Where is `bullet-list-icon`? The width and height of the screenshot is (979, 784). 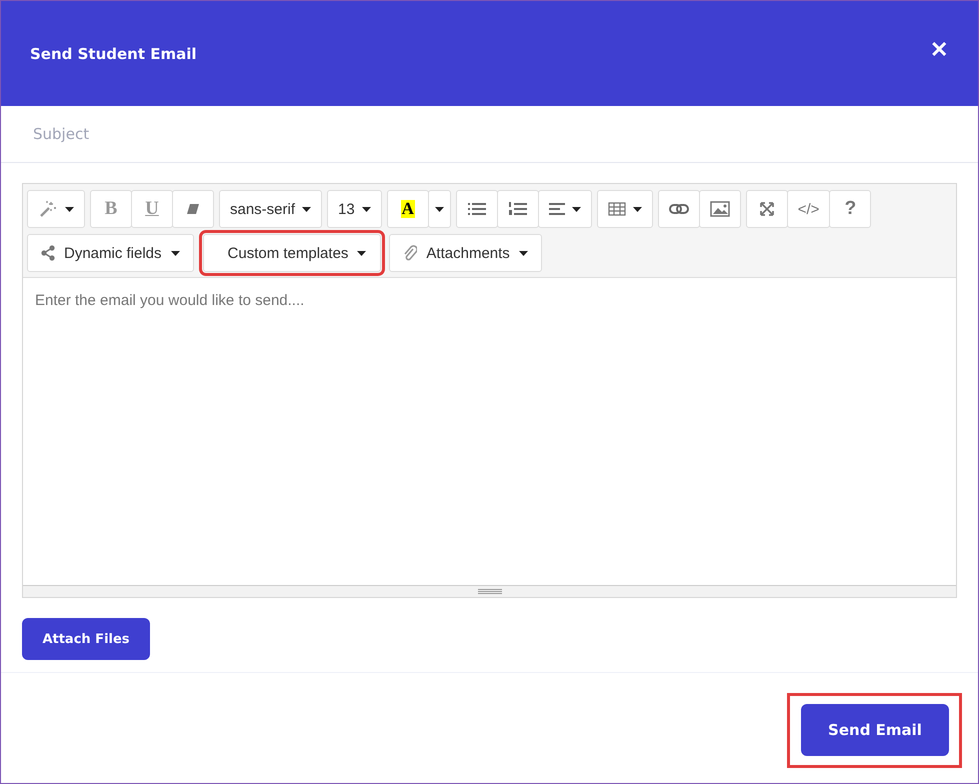 bullet-list-icon is located at coordinates (477, 209).